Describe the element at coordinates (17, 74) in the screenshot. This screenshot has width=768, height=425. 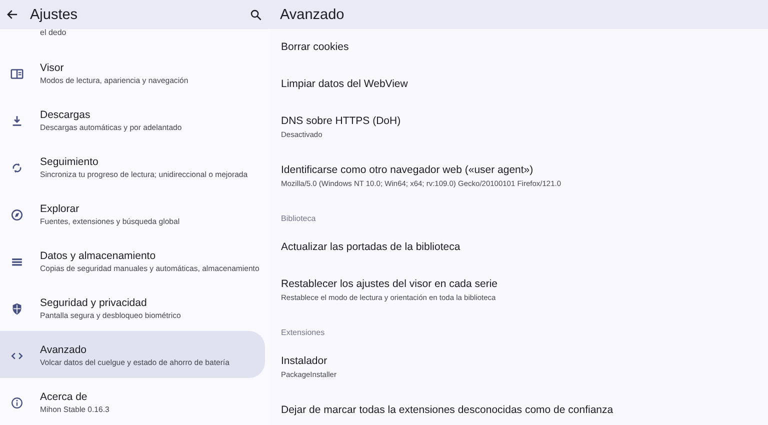
I see `reader-icon` at that location.